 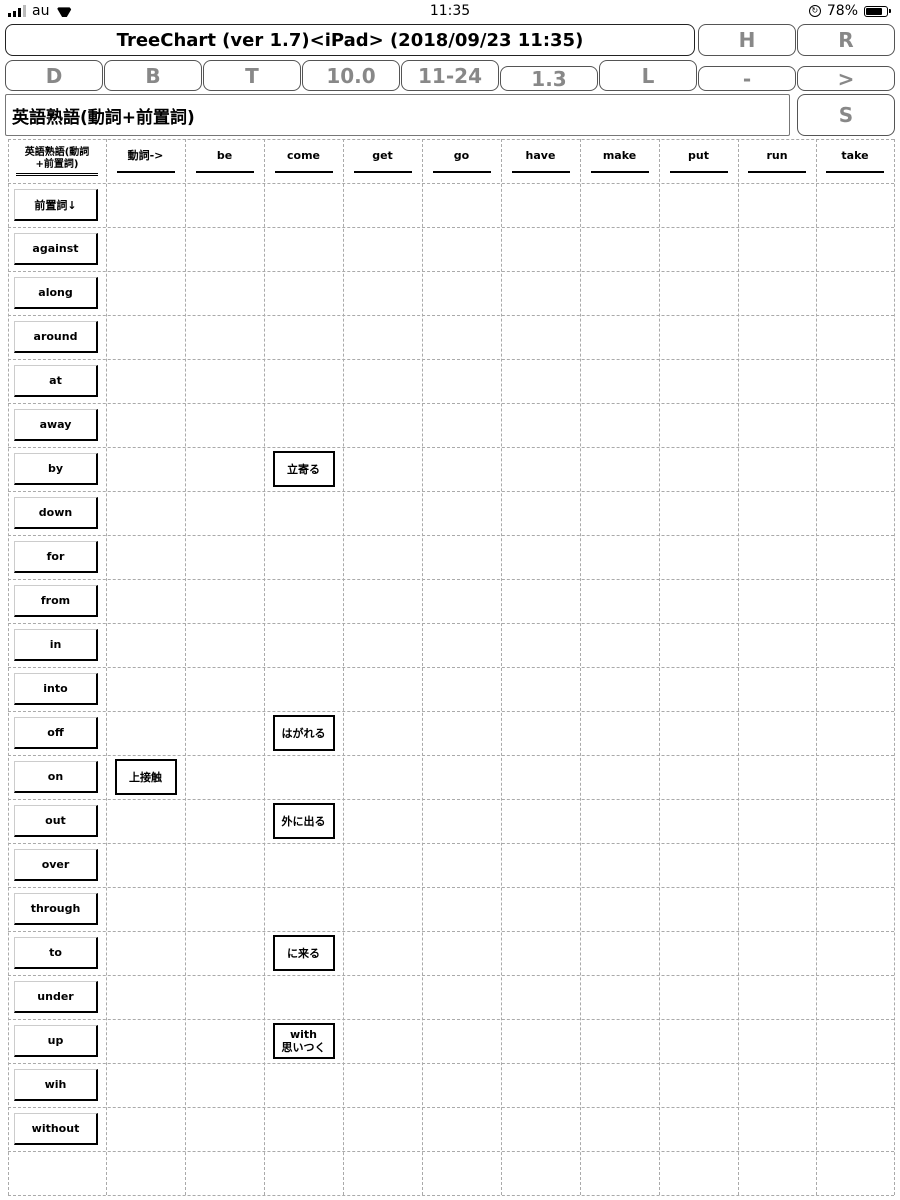 I want to click on prep-row-against: against, so click(x=56, y=249).